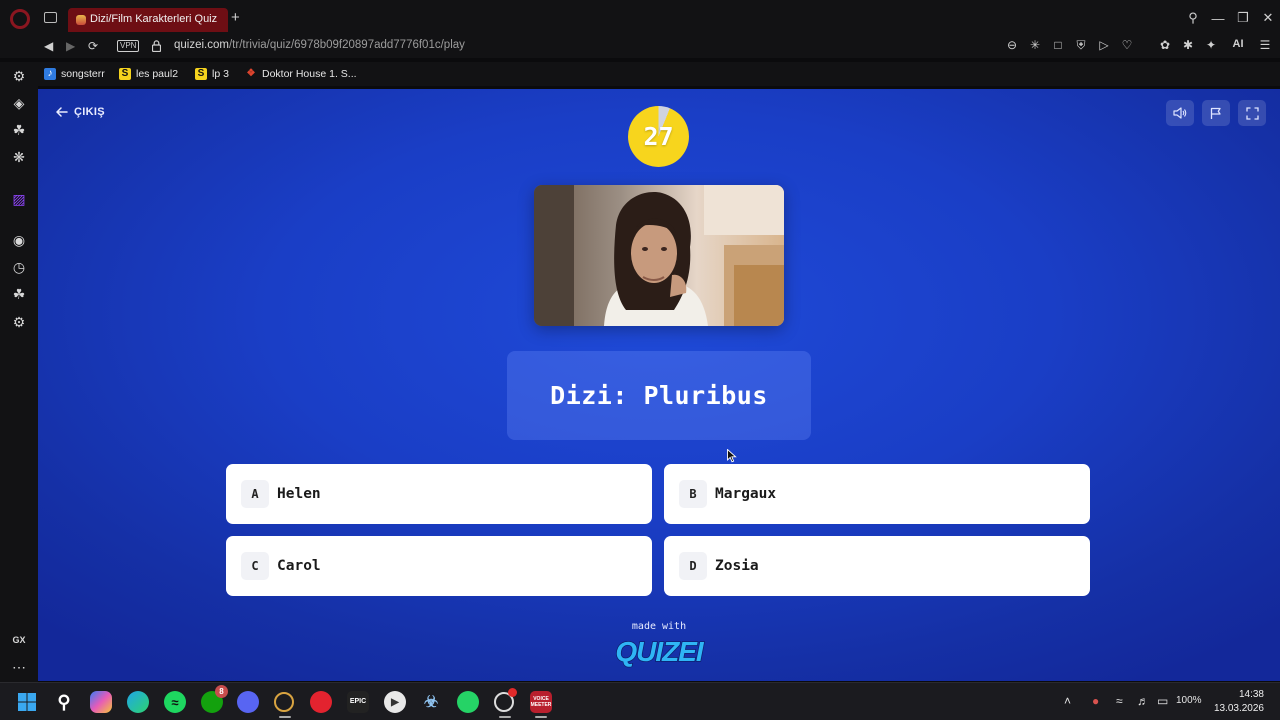 The image size is (1280, 720). I want to click on obs-icon, so click(505, 700).